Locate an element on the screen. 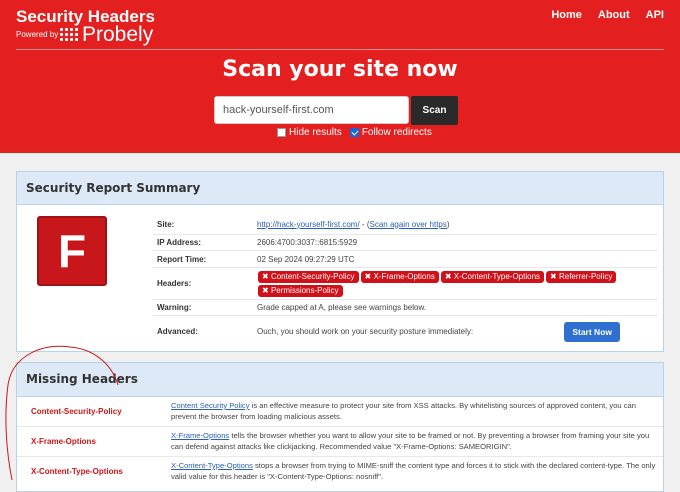 The image size is (680, 492). nav-home: Home is located at coordinates (566, 15).